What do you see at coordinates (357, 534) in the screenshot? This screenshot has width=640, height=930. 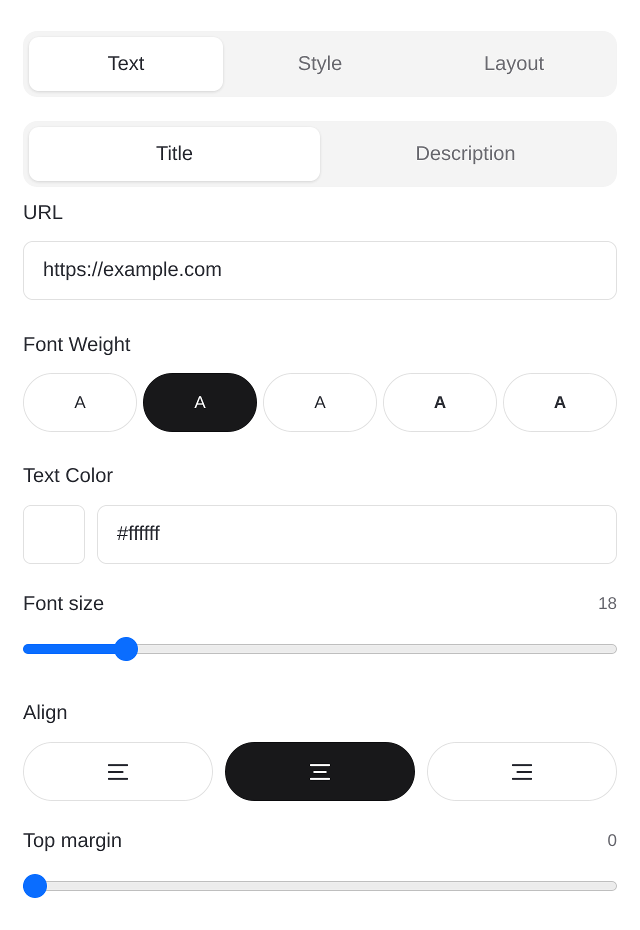 I see `color-hex-input: #ffffff` at bounding box center [357, 534].